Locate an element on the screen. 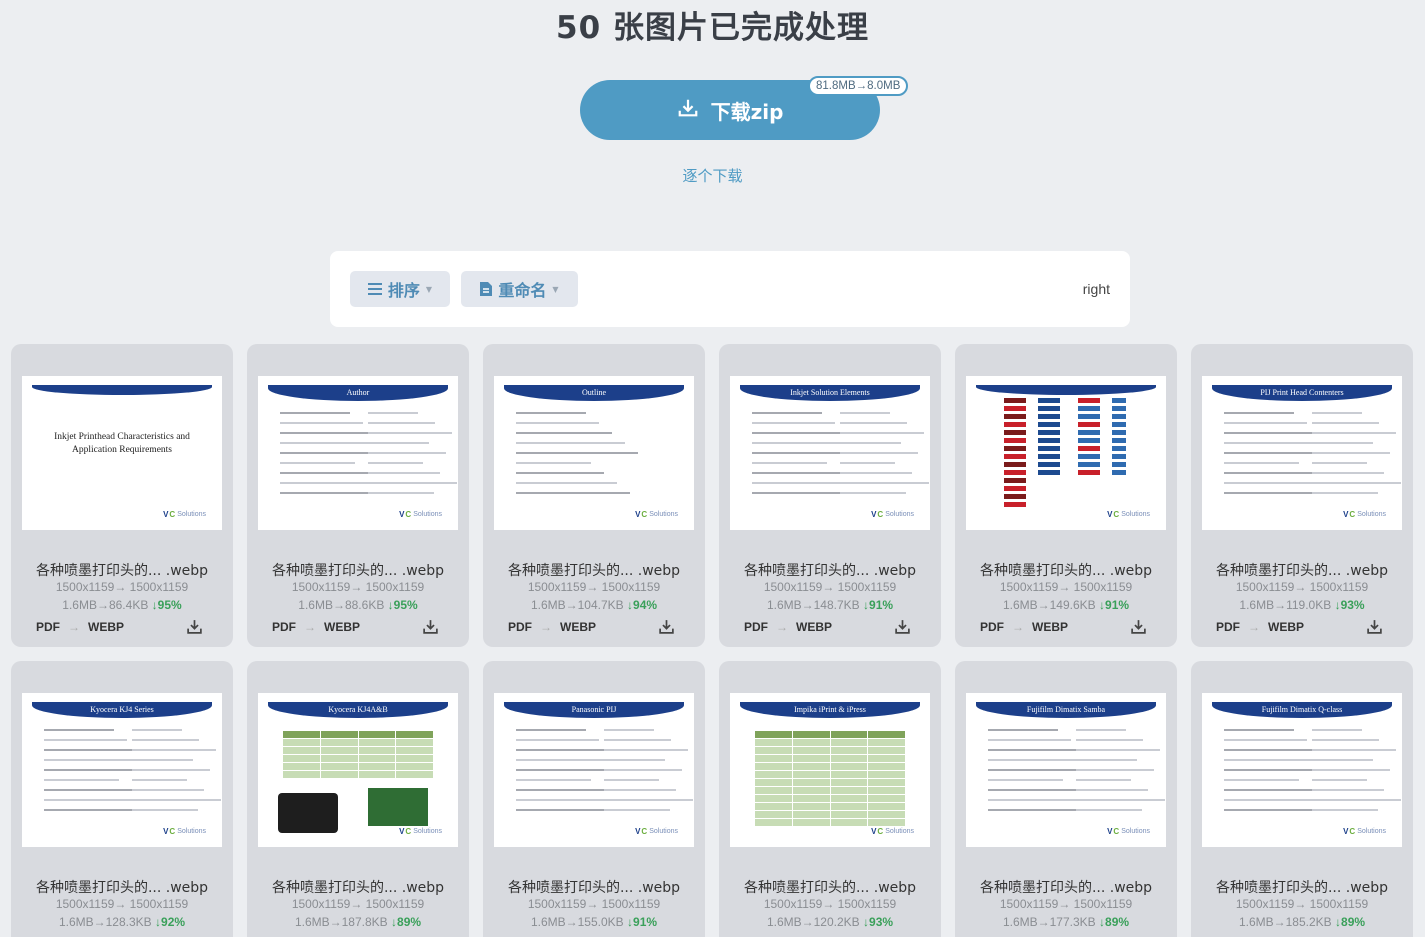 This screenshot has height=937, width=1425. size-change: 1.6MB→177.3KB is located at coordinates (1049, 922).